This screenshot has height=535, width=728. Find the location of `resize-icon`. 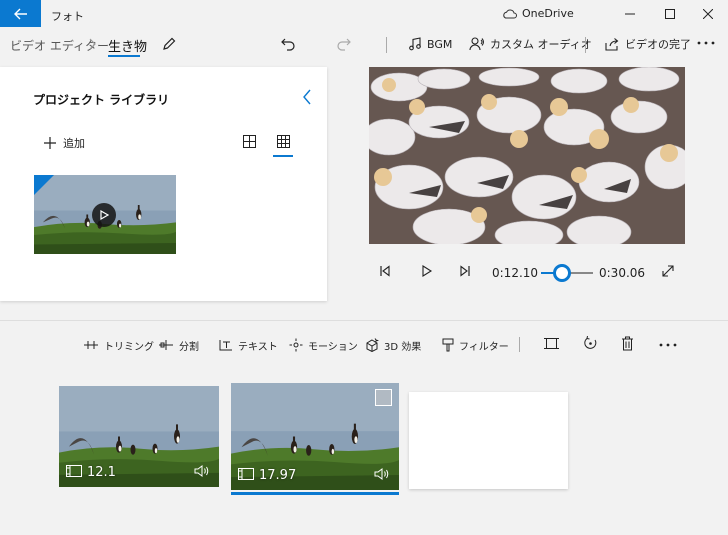

resize-icon is located at coordinates (551, 343).